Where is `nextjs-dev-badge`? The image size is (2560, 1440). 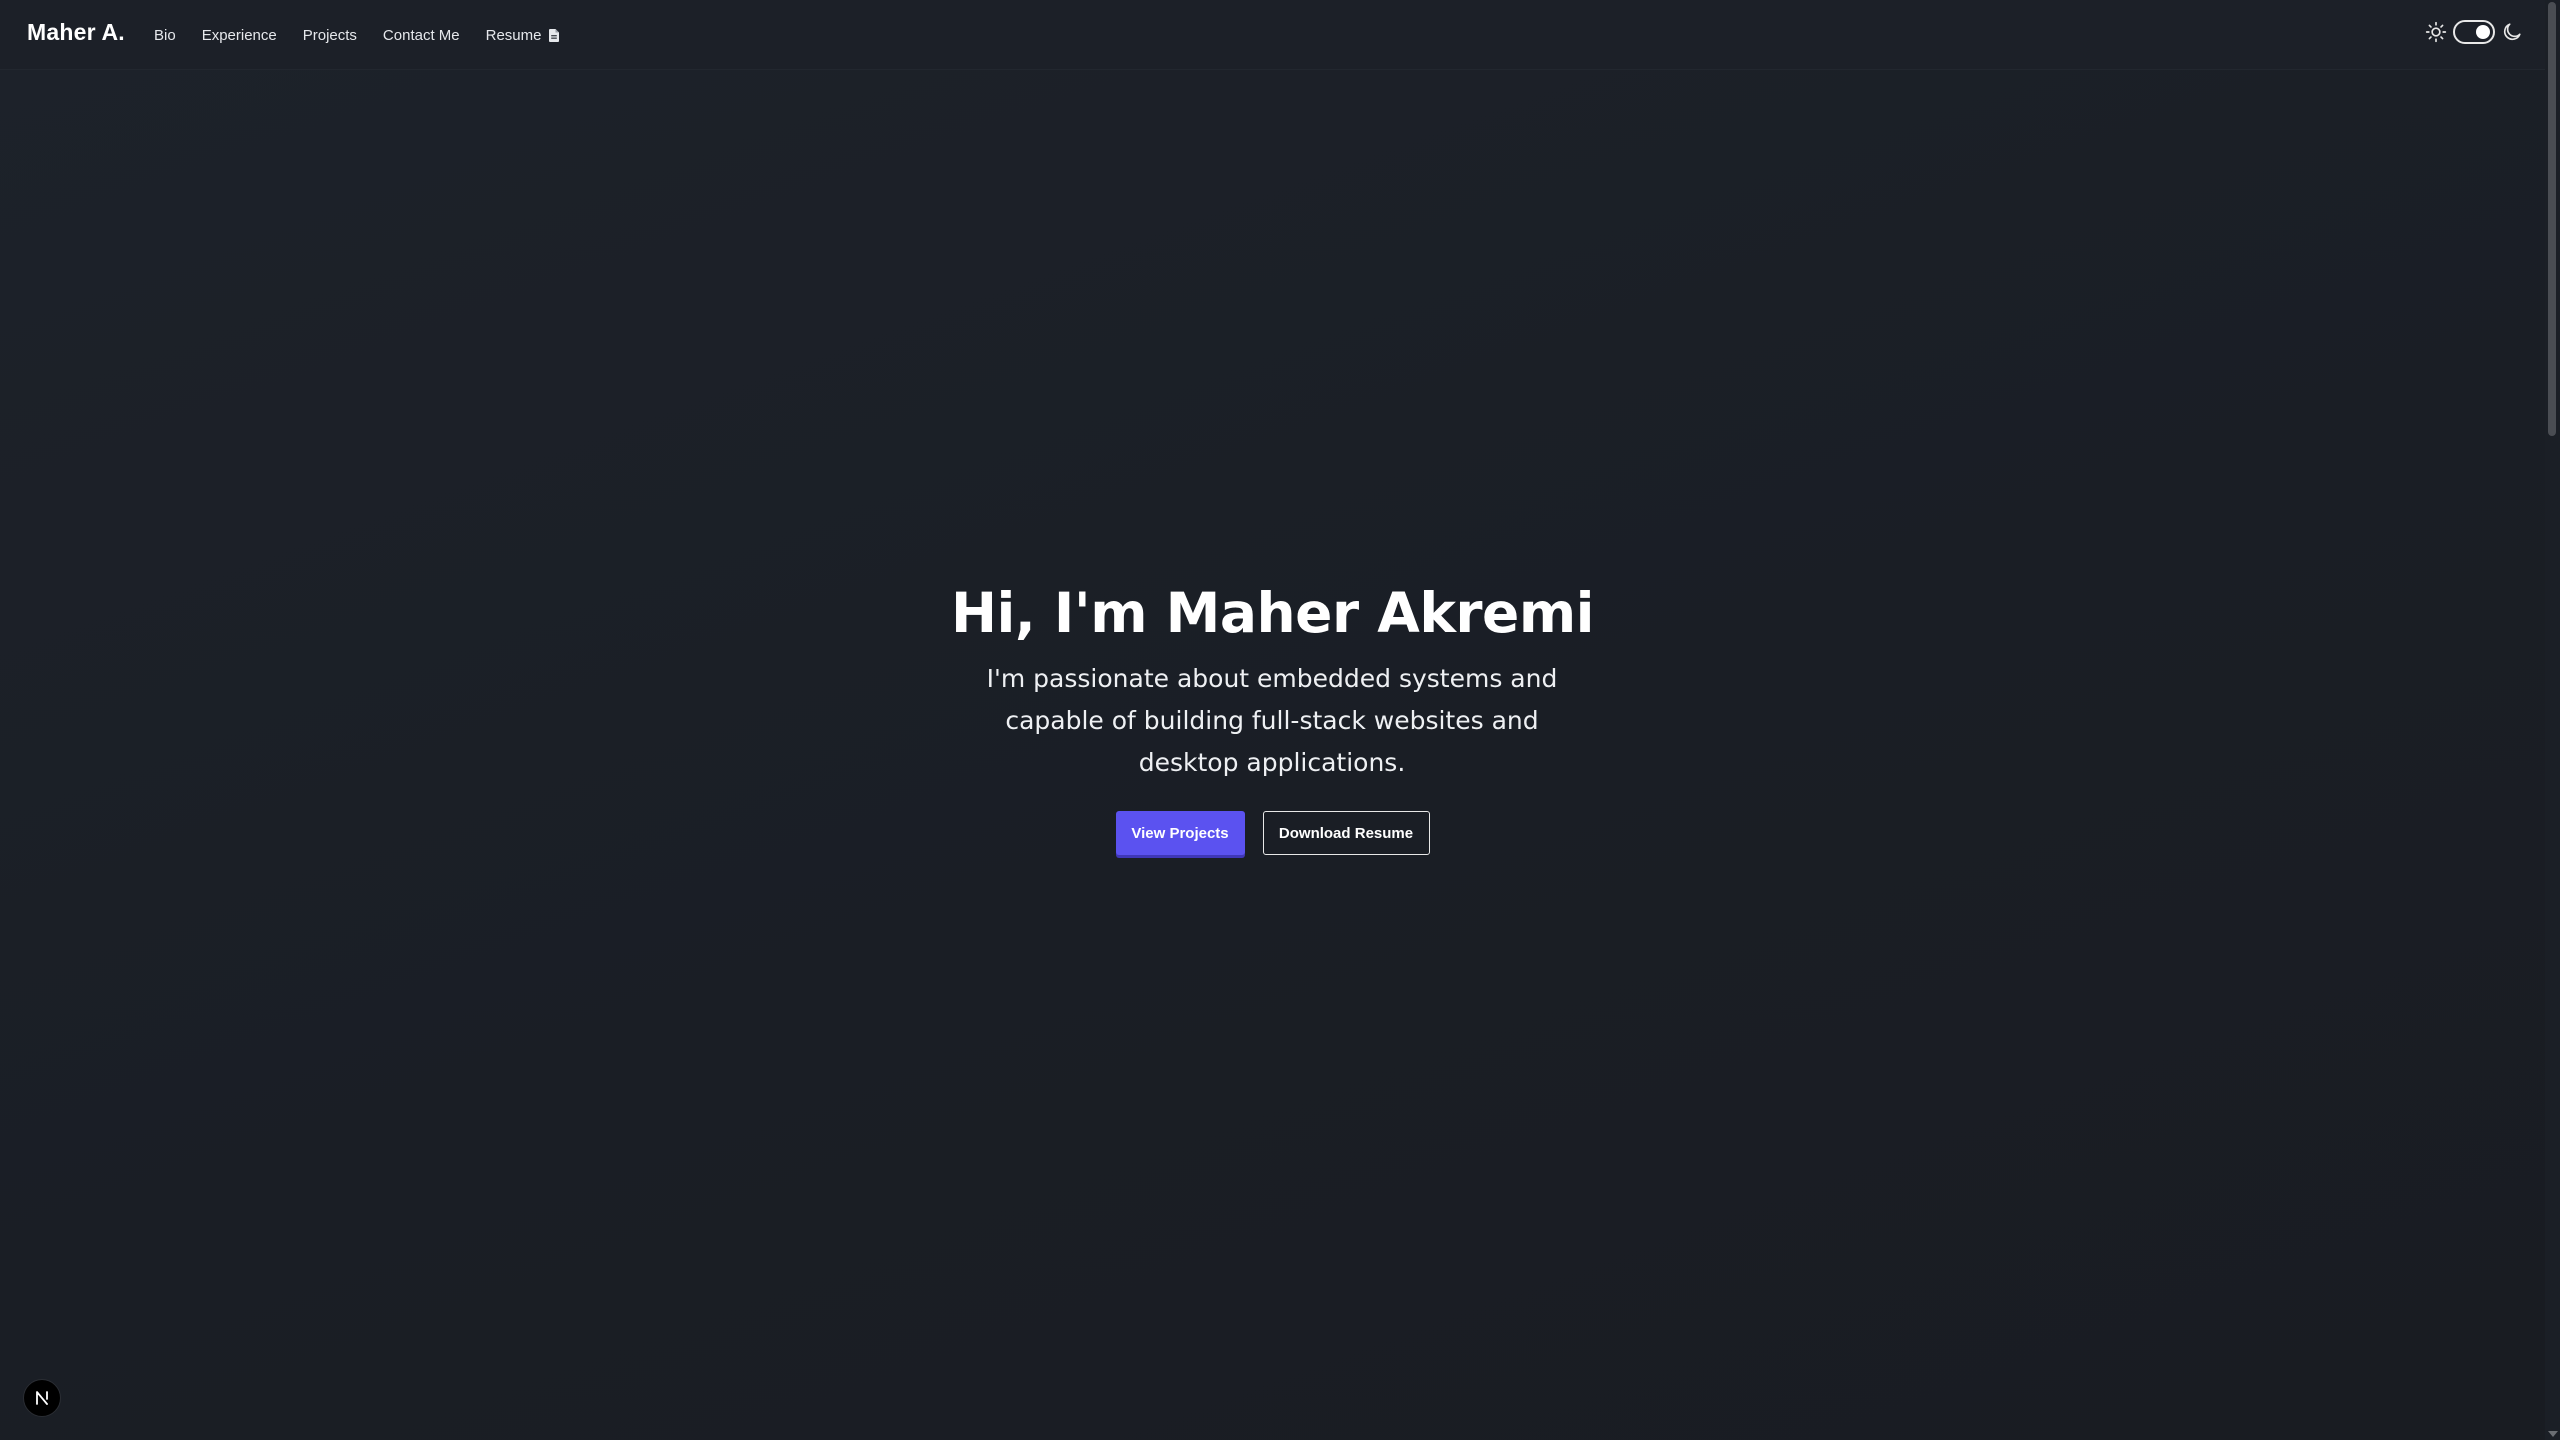 nextjs-dev-badge is located at coordinates (42, 1398).